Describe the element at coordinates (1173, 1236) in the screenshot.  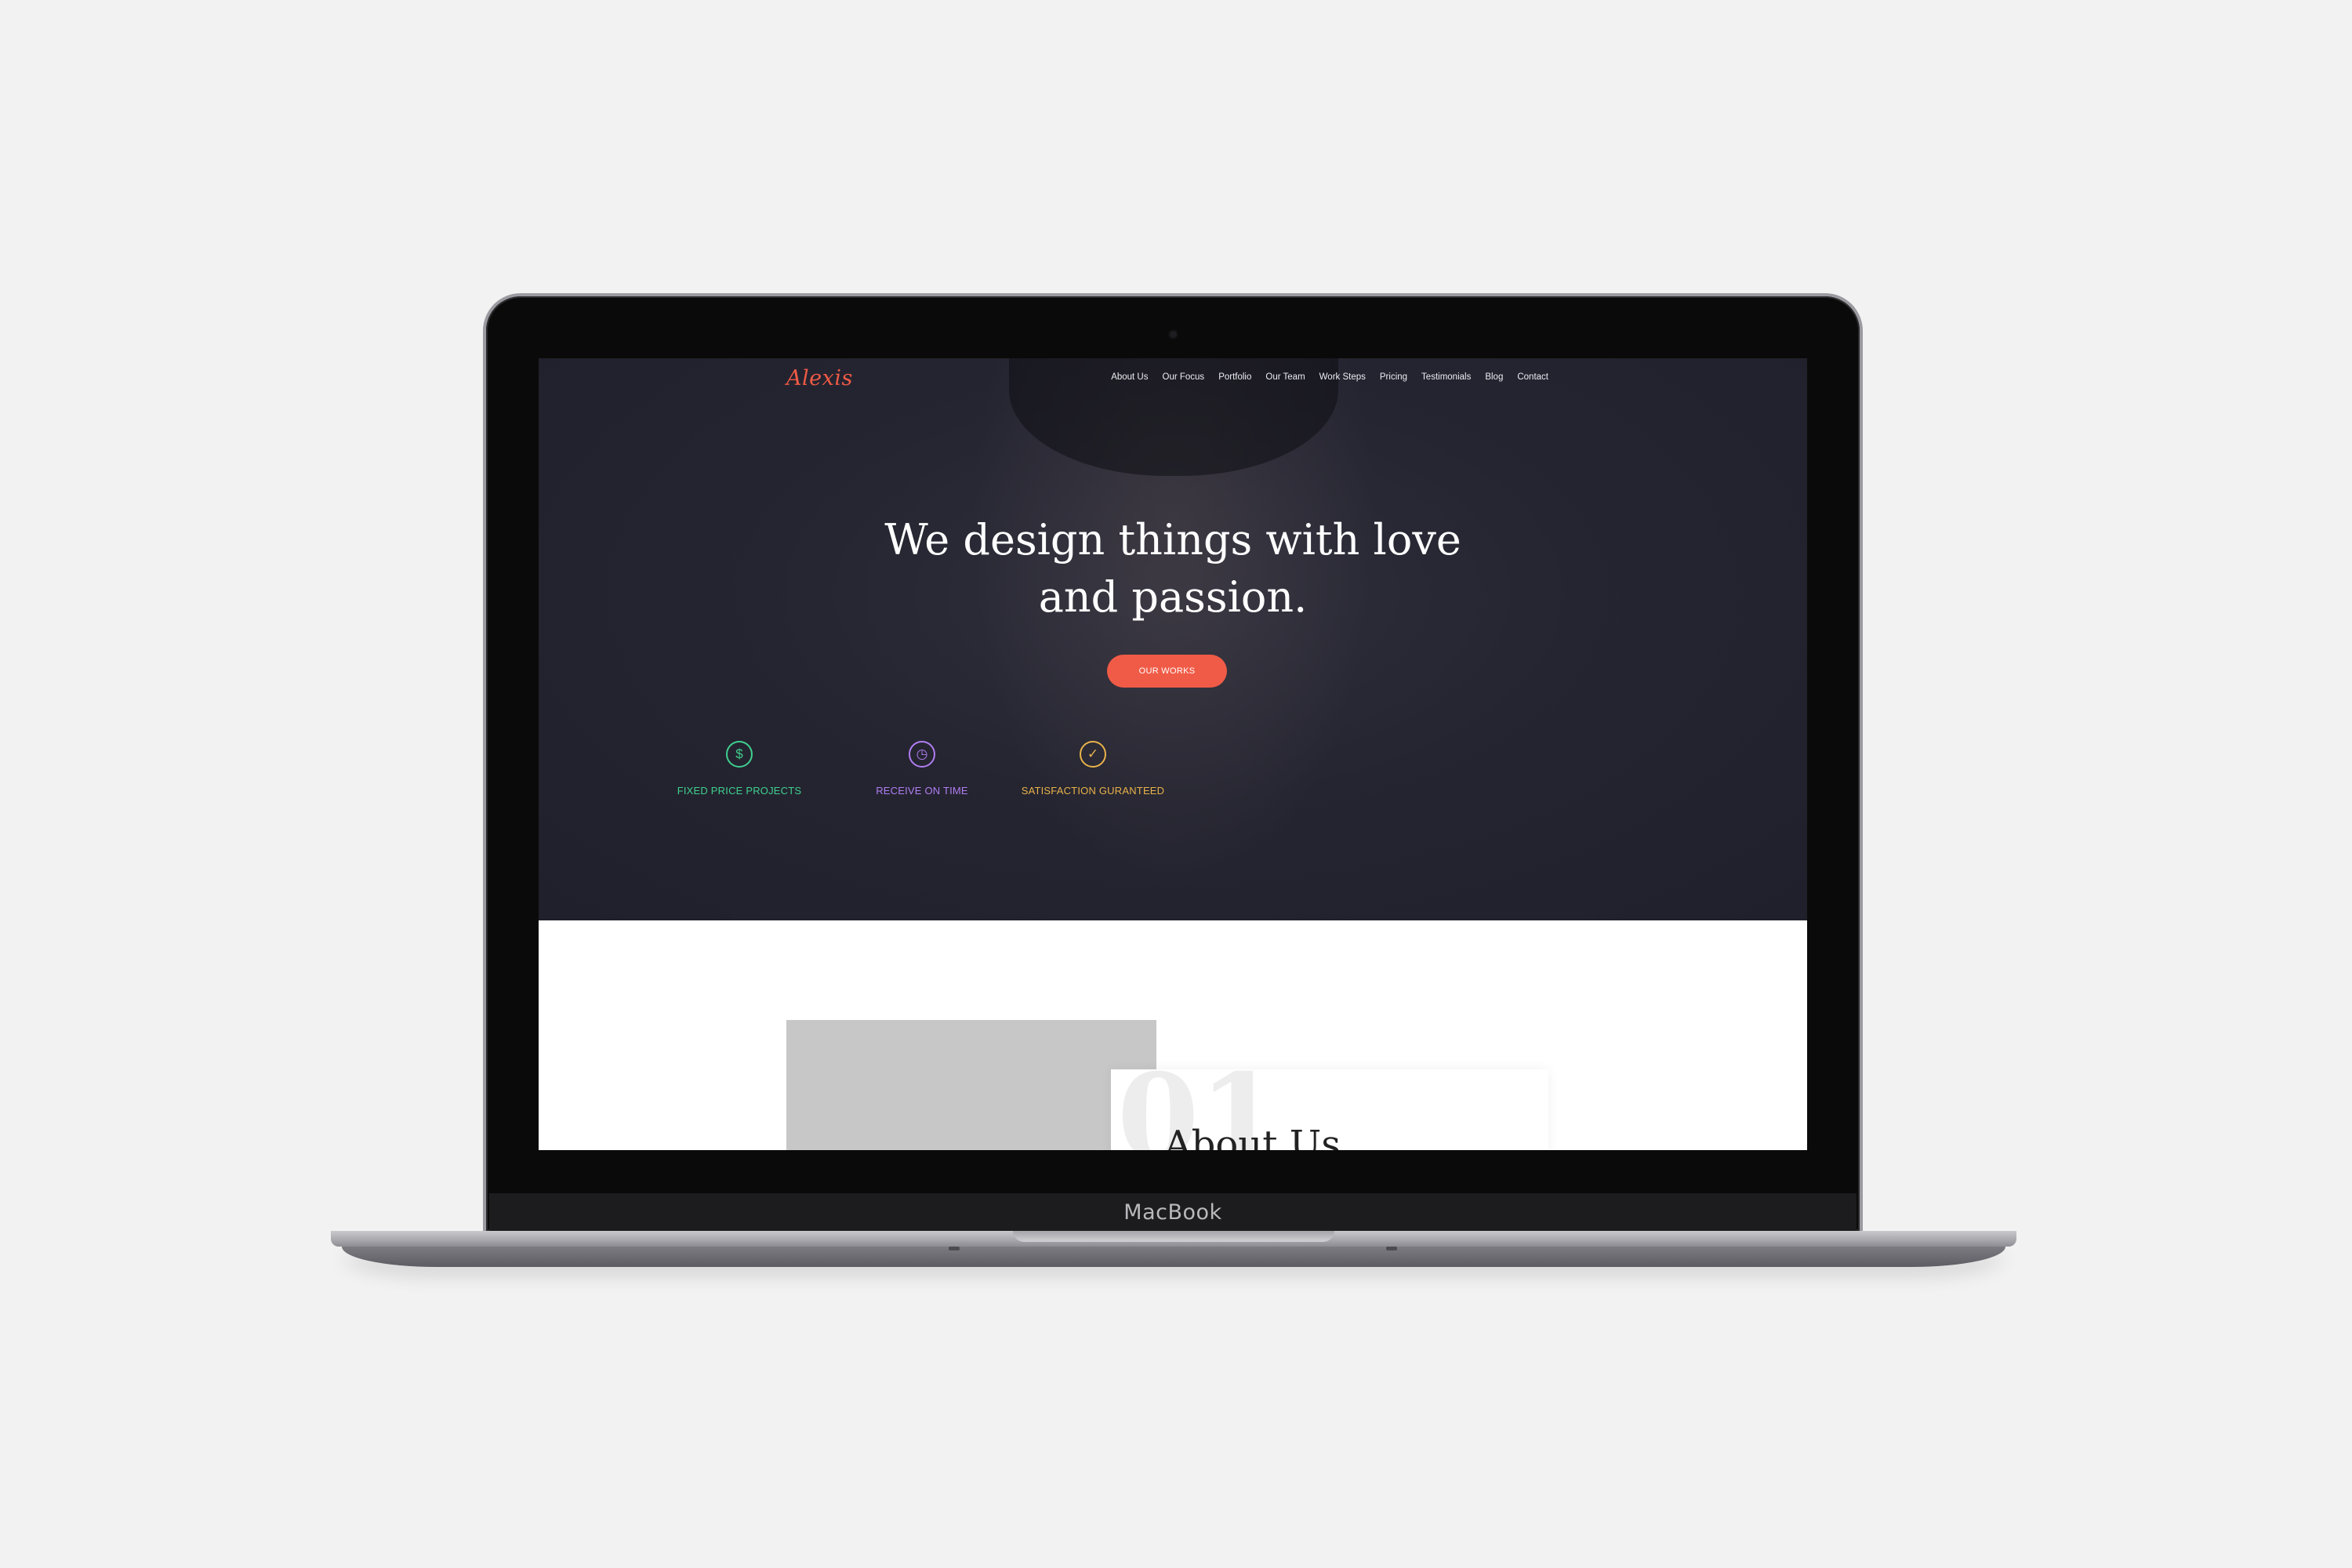
I see `laptop-notch` at that location.